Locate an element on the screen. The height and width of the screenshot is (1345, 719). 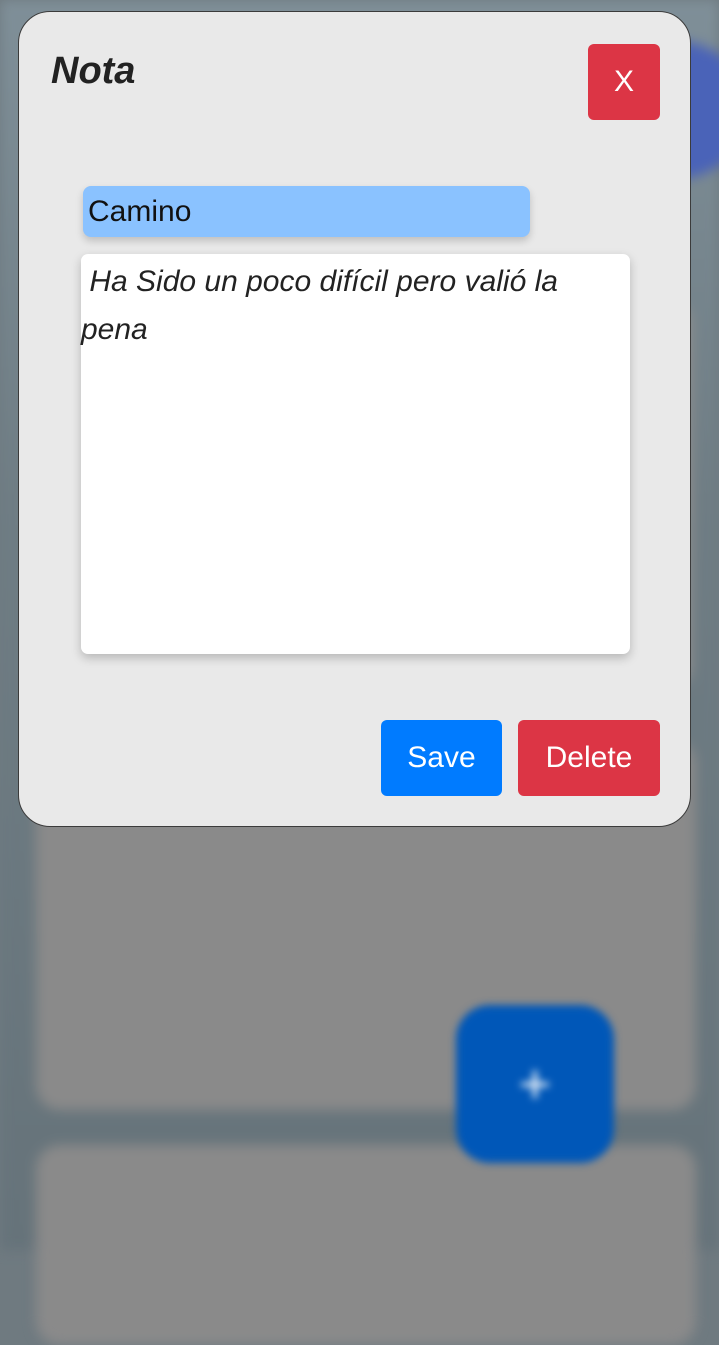
close-button: X is located at coordinates (624, 82).